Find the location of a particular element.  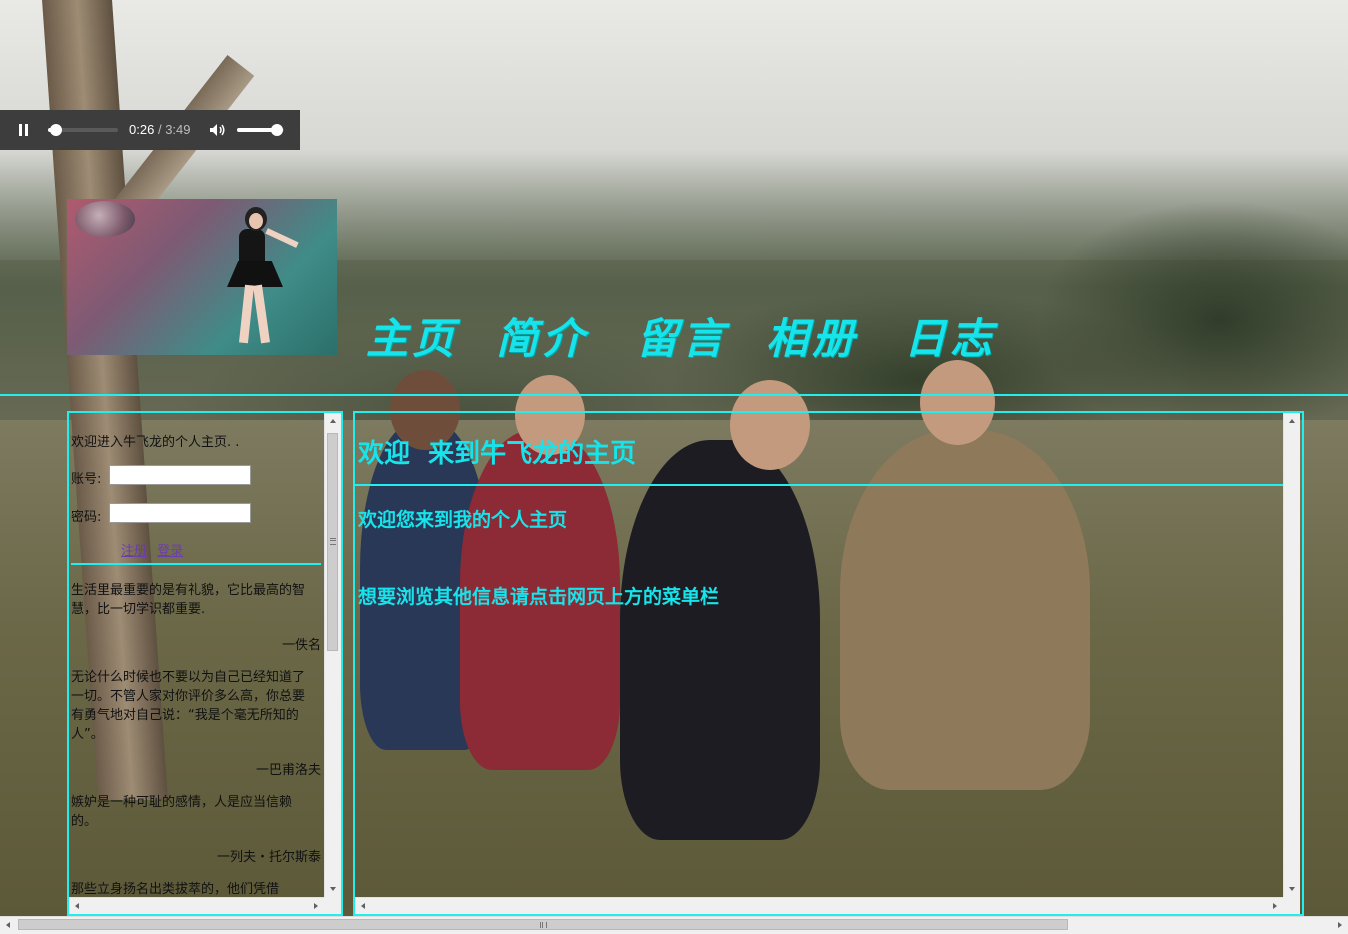

nav-item-intro: 简介 is located at coordinates (542, 335).